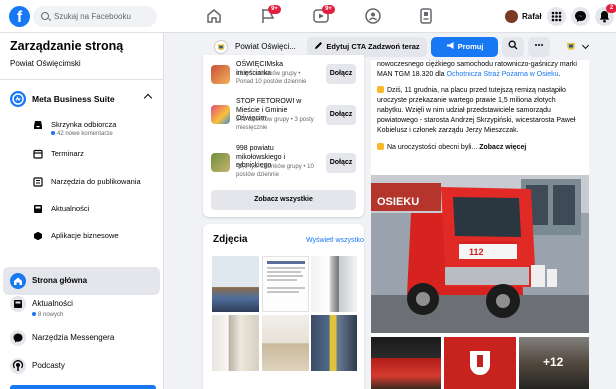 The height and width of the screenshot is (389, 616). What do you see at coordinates (476, 252) in the screenshot?
I see `truck-number: 112` at bounding box center [476, 252].